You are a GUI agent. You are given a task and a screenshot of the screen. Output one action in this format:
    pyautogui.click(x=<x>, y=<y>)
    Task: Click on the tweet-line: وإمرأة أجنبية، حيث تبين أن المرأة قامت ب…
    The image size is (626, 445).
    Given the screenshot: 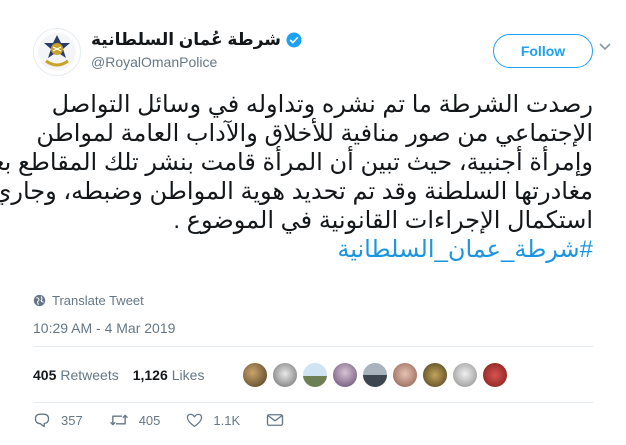 What is the action you would take?
    pyautogui.click(x=296, y=162)
    